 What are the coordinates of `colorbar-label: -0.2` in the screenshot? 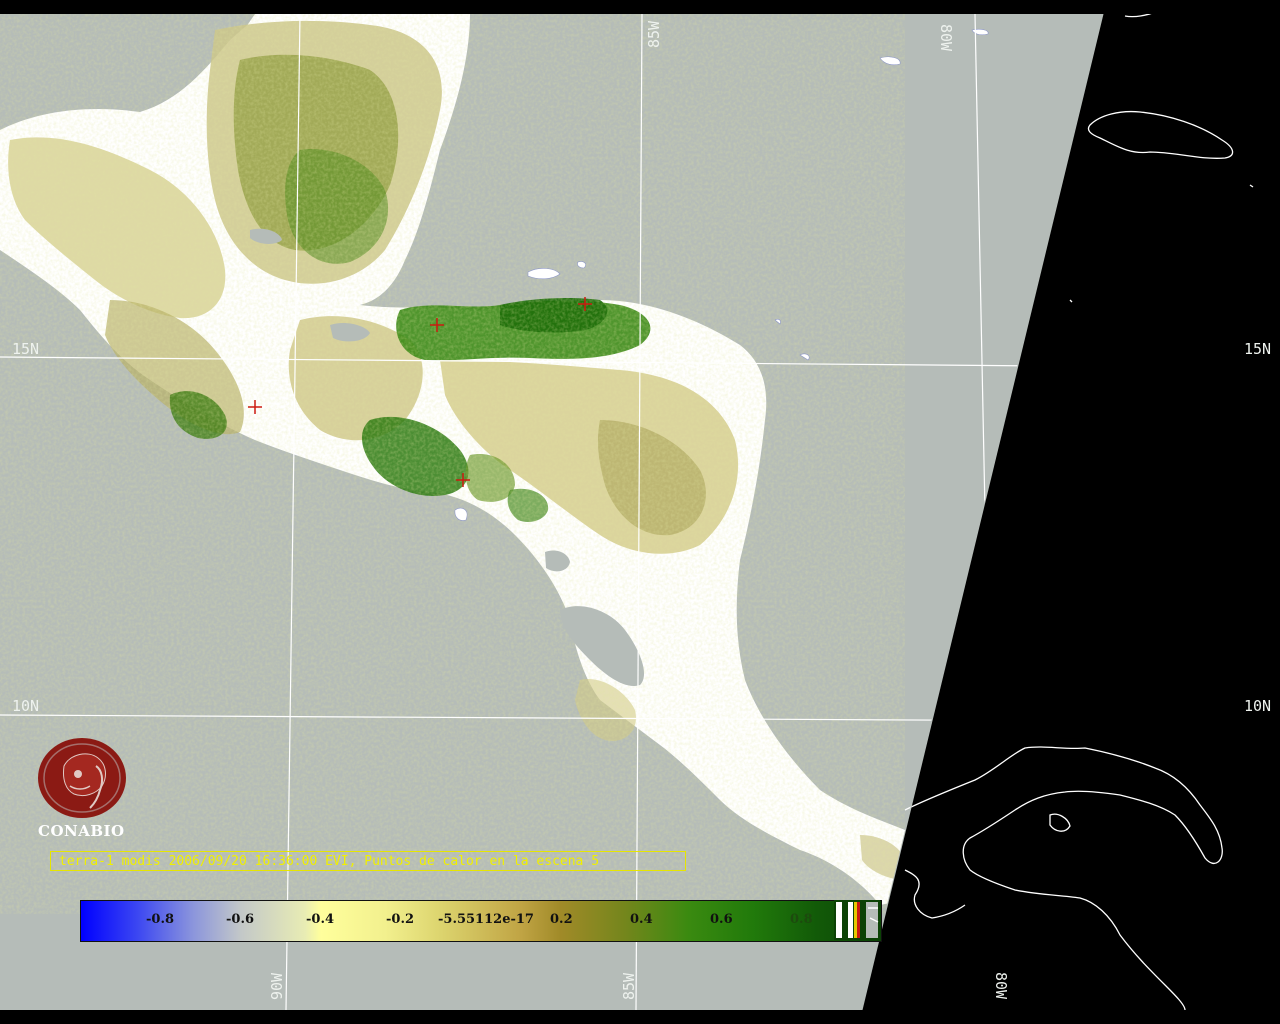 It's located at (400, 919).